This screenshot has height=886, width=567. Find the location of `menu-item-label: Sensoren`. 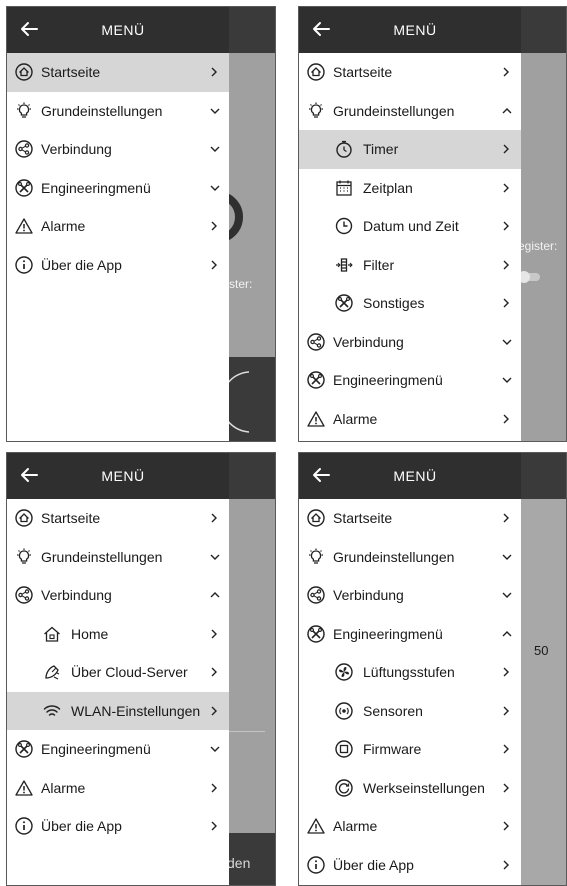

menu-item-label: Sensoren is located at coordinates (393, 710).